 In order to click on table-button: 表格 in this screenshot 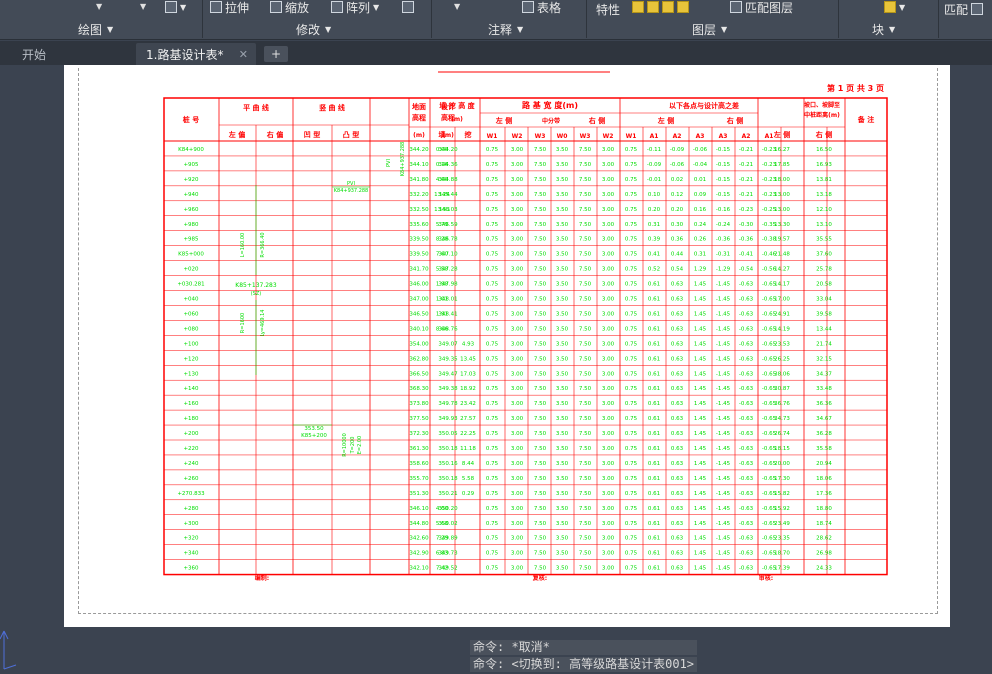, I will do `click(542, 7)`.